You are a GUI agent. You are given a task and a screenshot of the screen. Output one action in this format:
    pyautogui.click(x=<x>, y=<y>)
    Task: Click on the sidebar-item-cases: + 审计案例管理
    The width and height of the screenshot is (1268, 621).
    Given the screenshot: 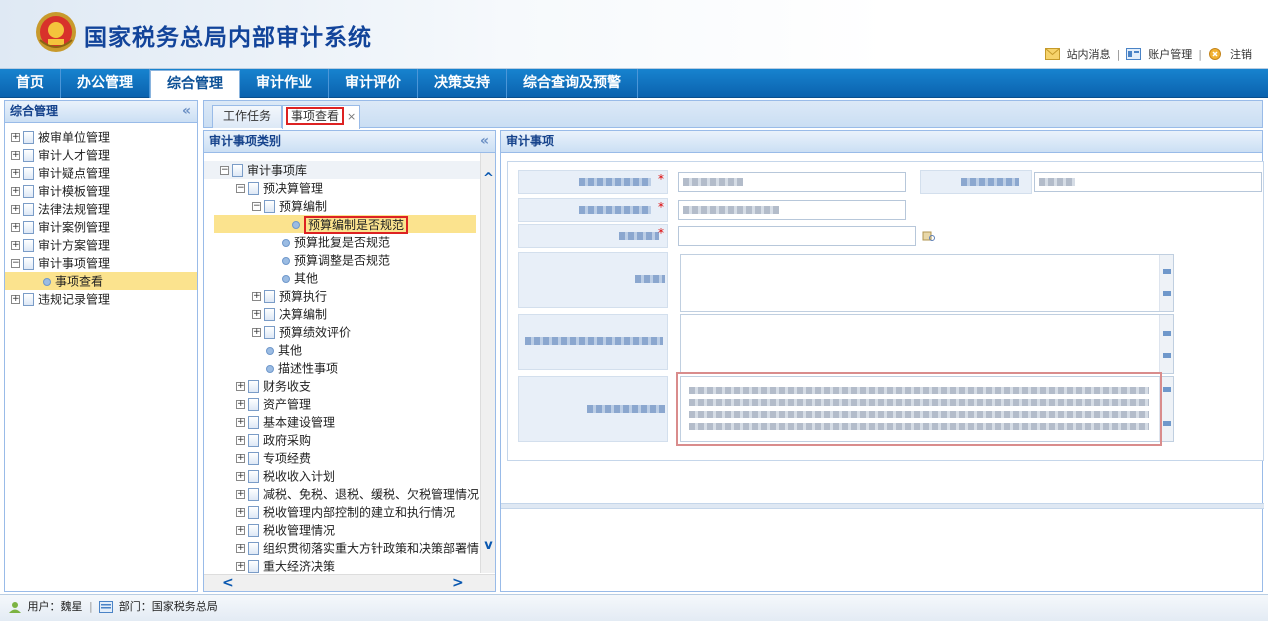 What is the action you would take?
    pyautogui.click(x=101, y=227)
    